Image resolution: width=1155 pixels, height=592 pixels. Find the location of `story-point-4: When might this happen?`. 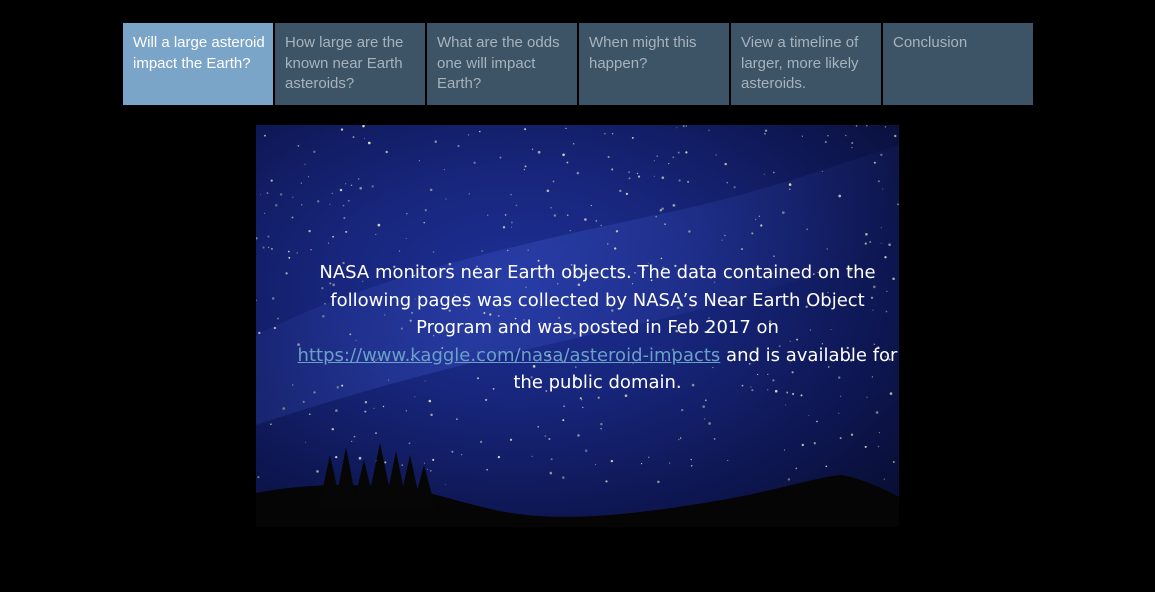

story-point-4: When might this happen? is located at coordinates (654, 64).